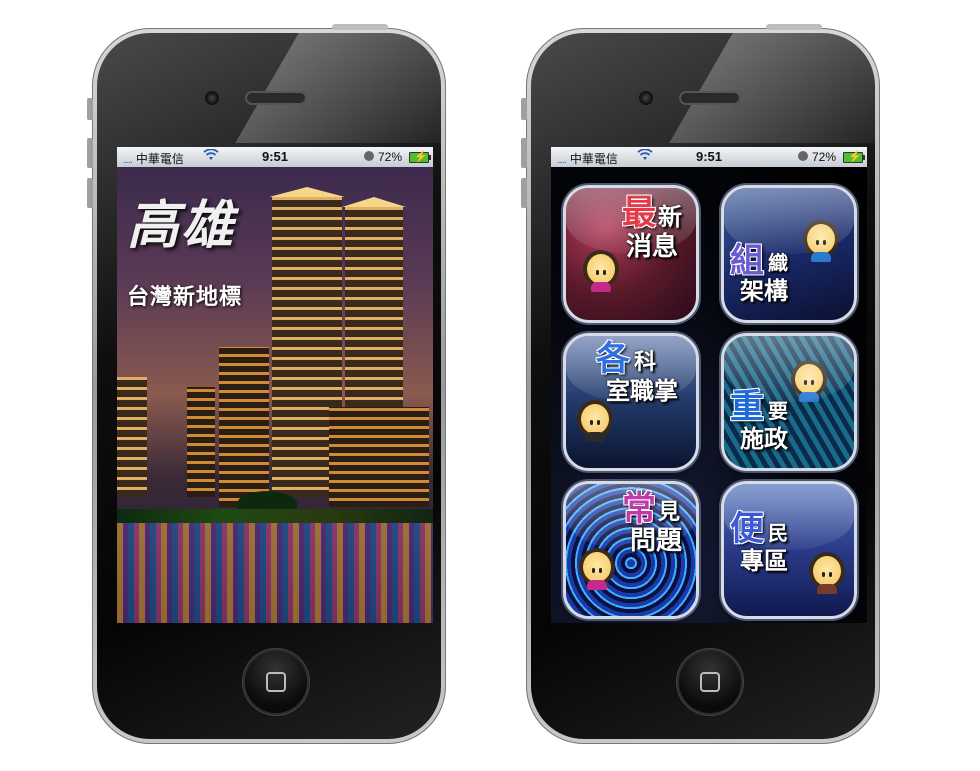 The width and height of the screenshot is (980, 771). I want to click on tile-label-bottom: 室職掌, so click(642, 391).